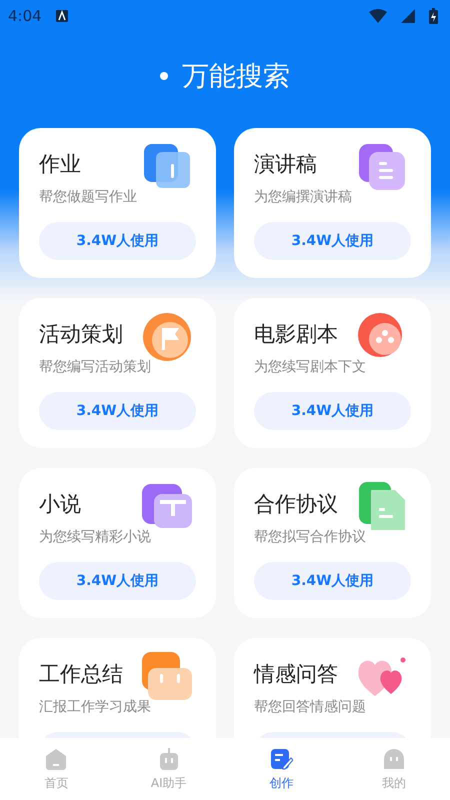  Describe the element at coordinates (310, 537) in the screenshot. I see `card-subtitle: 帮您拟写合作协议` at that location.